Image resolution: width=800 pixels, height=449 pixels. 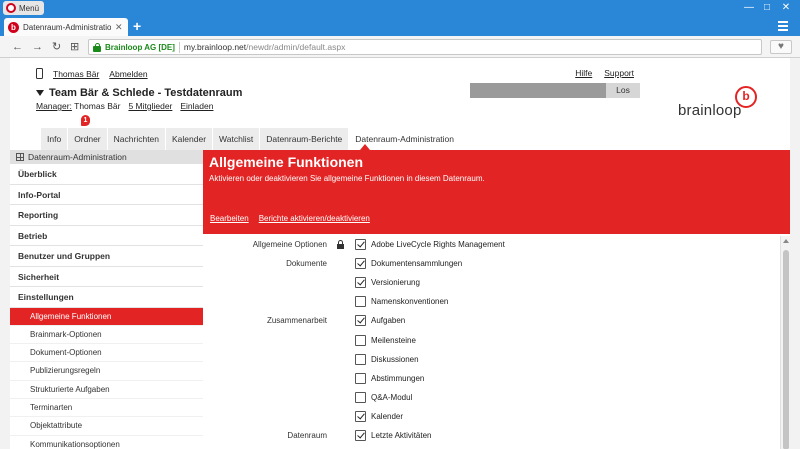 I want to click on forward-button: →, so click(x=37, y=47).